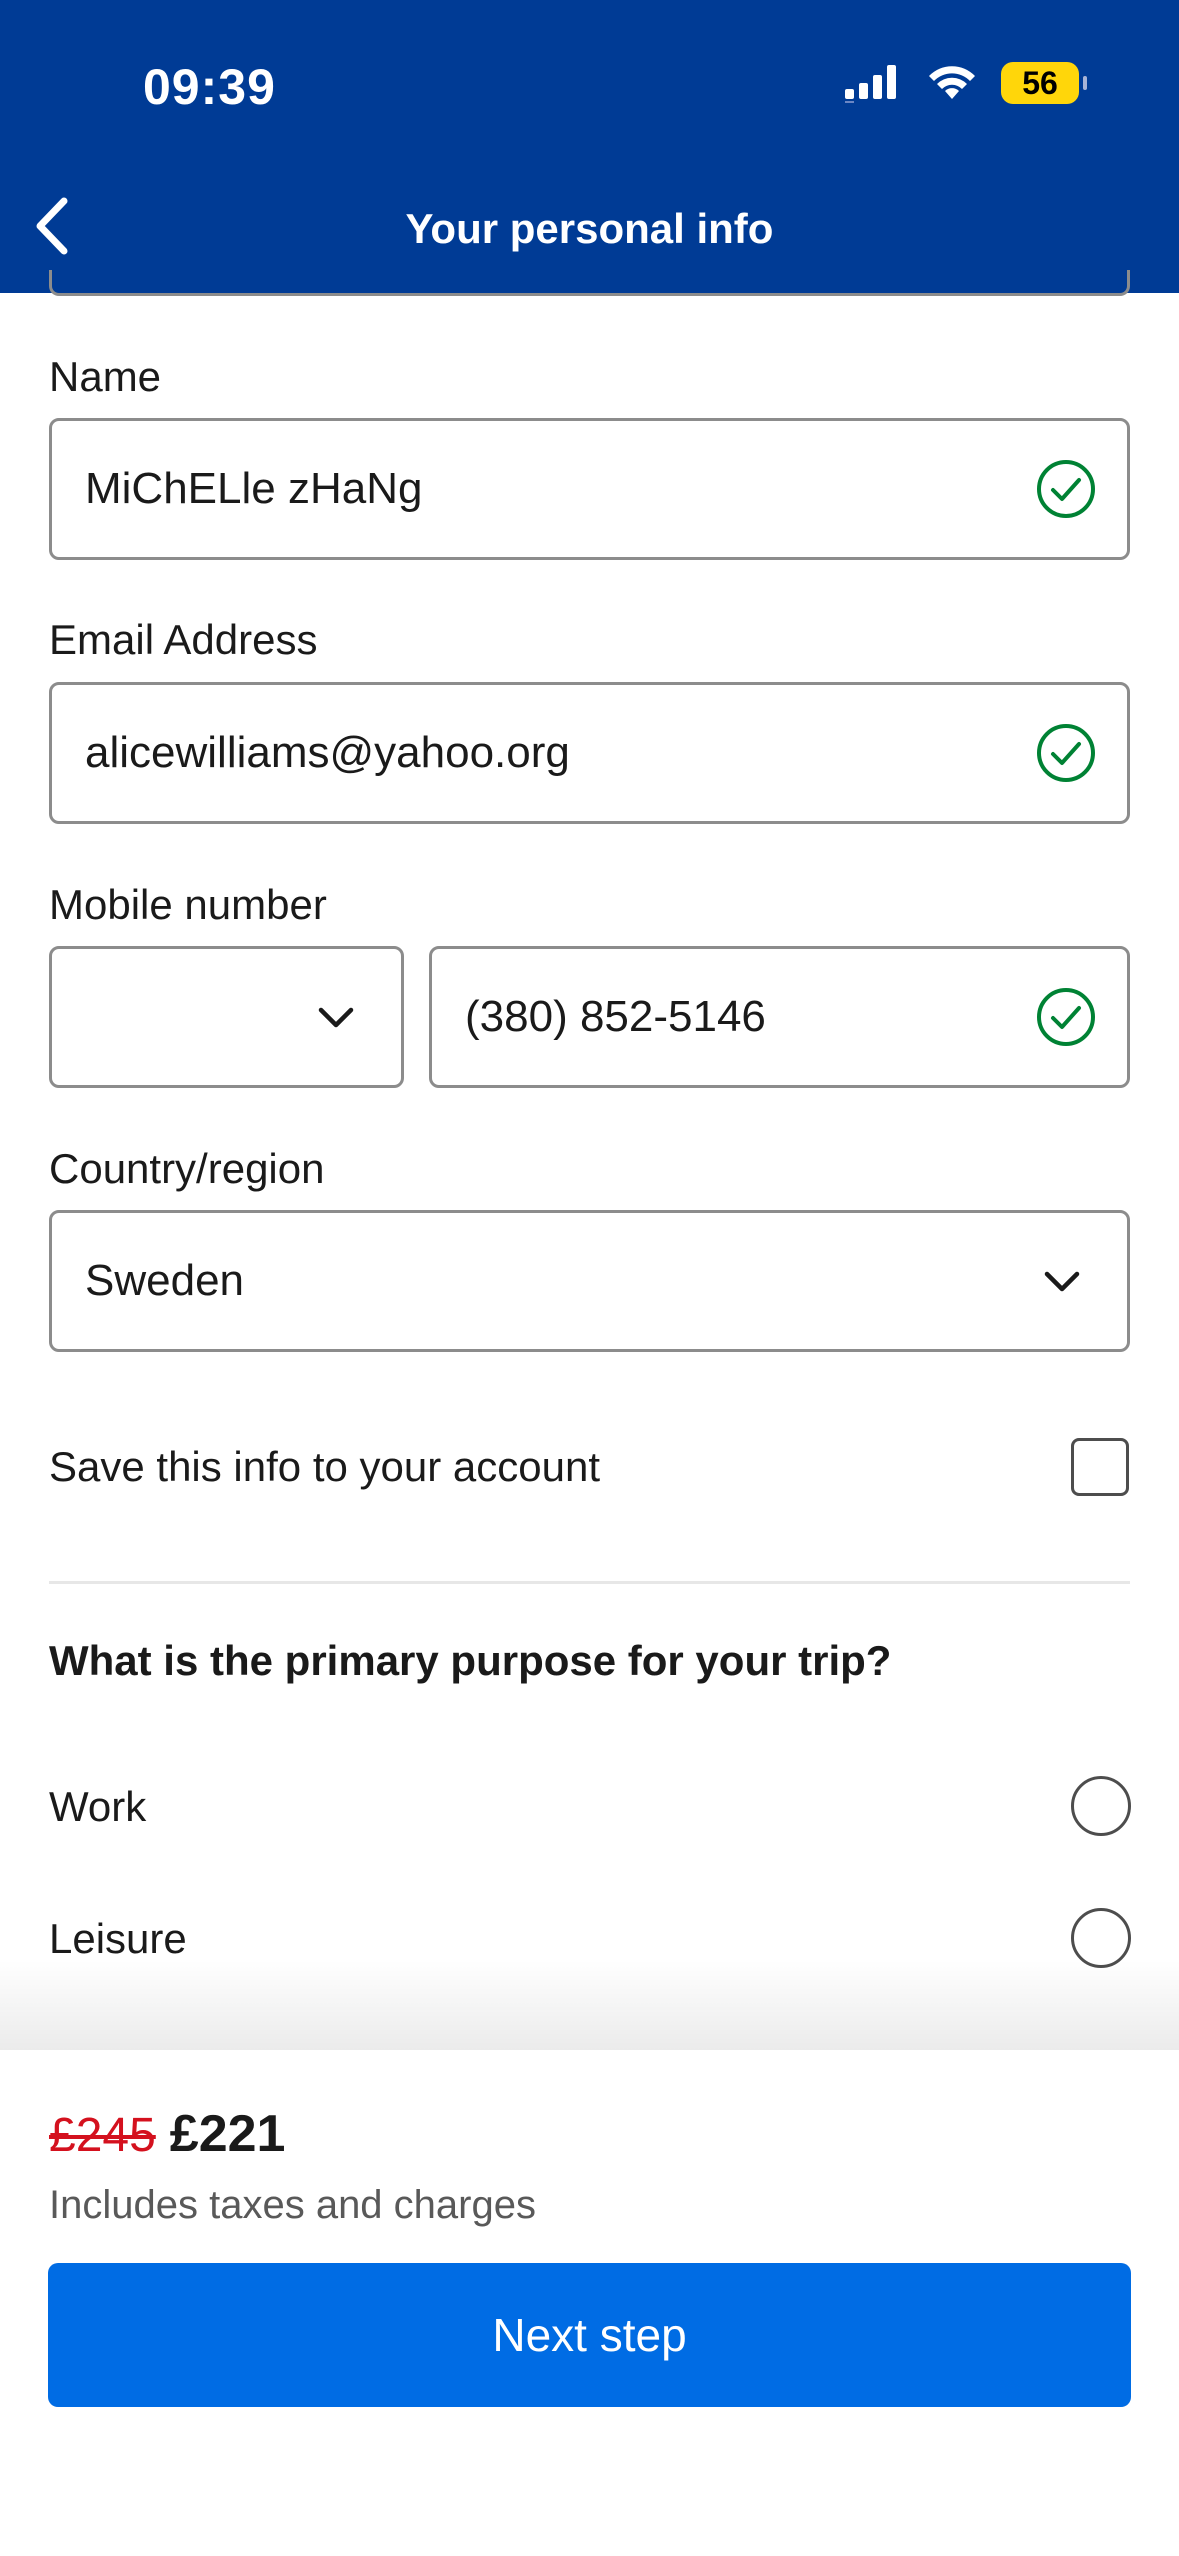 This screenshot has width=1179, height=2556. Describe the element at coordinates (187, 1168) in the screenshot. I see `country-label: Country/region` at that location.